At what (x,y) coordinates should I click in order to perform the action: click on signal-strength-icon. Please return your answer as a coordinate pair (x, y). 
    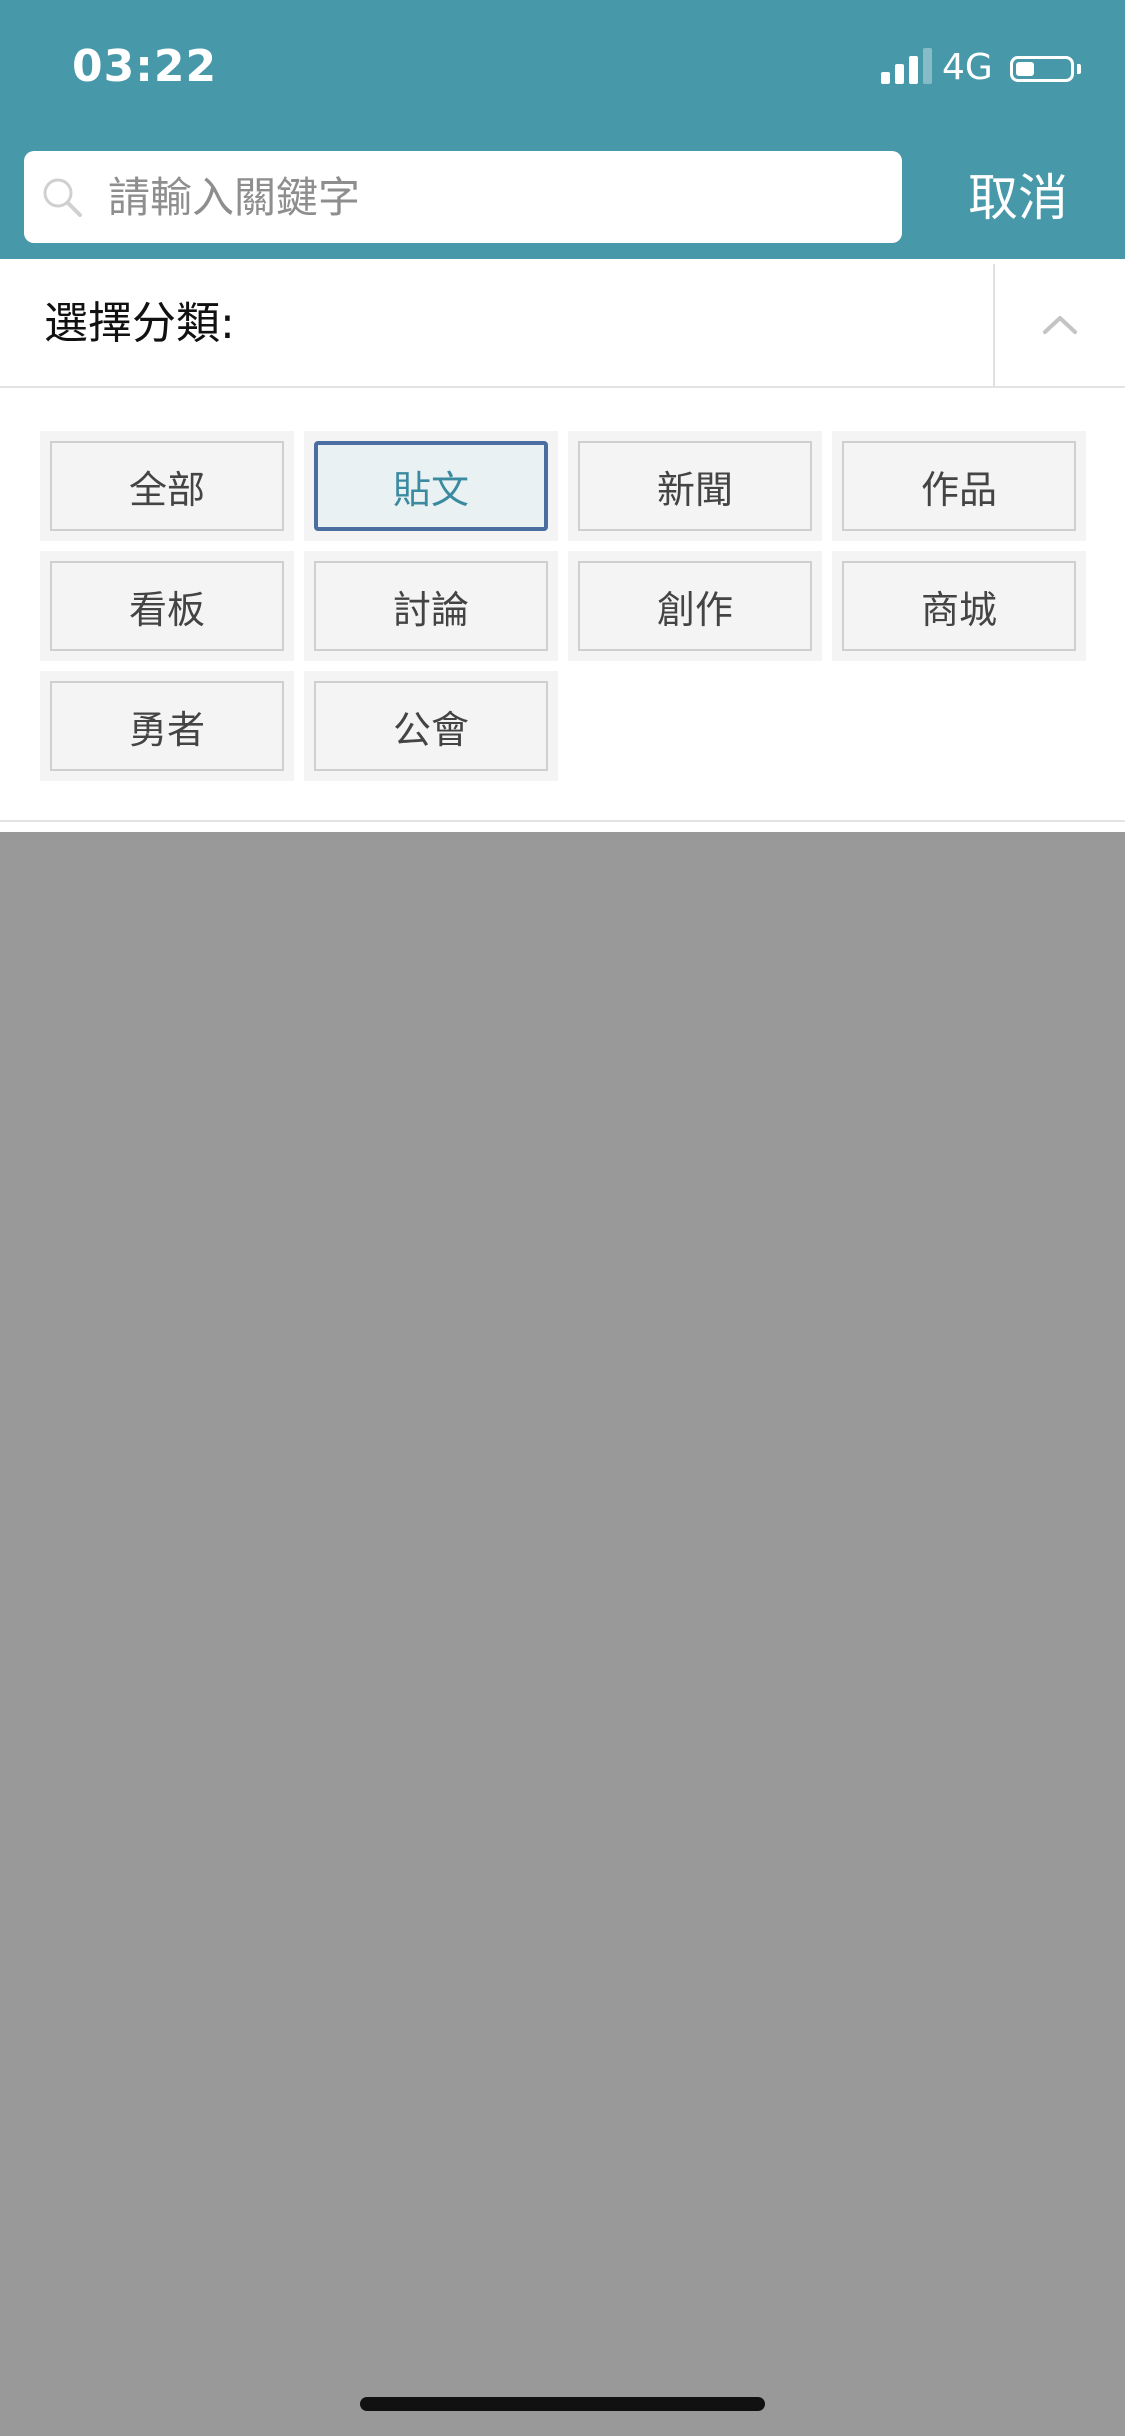
    Looking at the image, I should click on (907, 68).